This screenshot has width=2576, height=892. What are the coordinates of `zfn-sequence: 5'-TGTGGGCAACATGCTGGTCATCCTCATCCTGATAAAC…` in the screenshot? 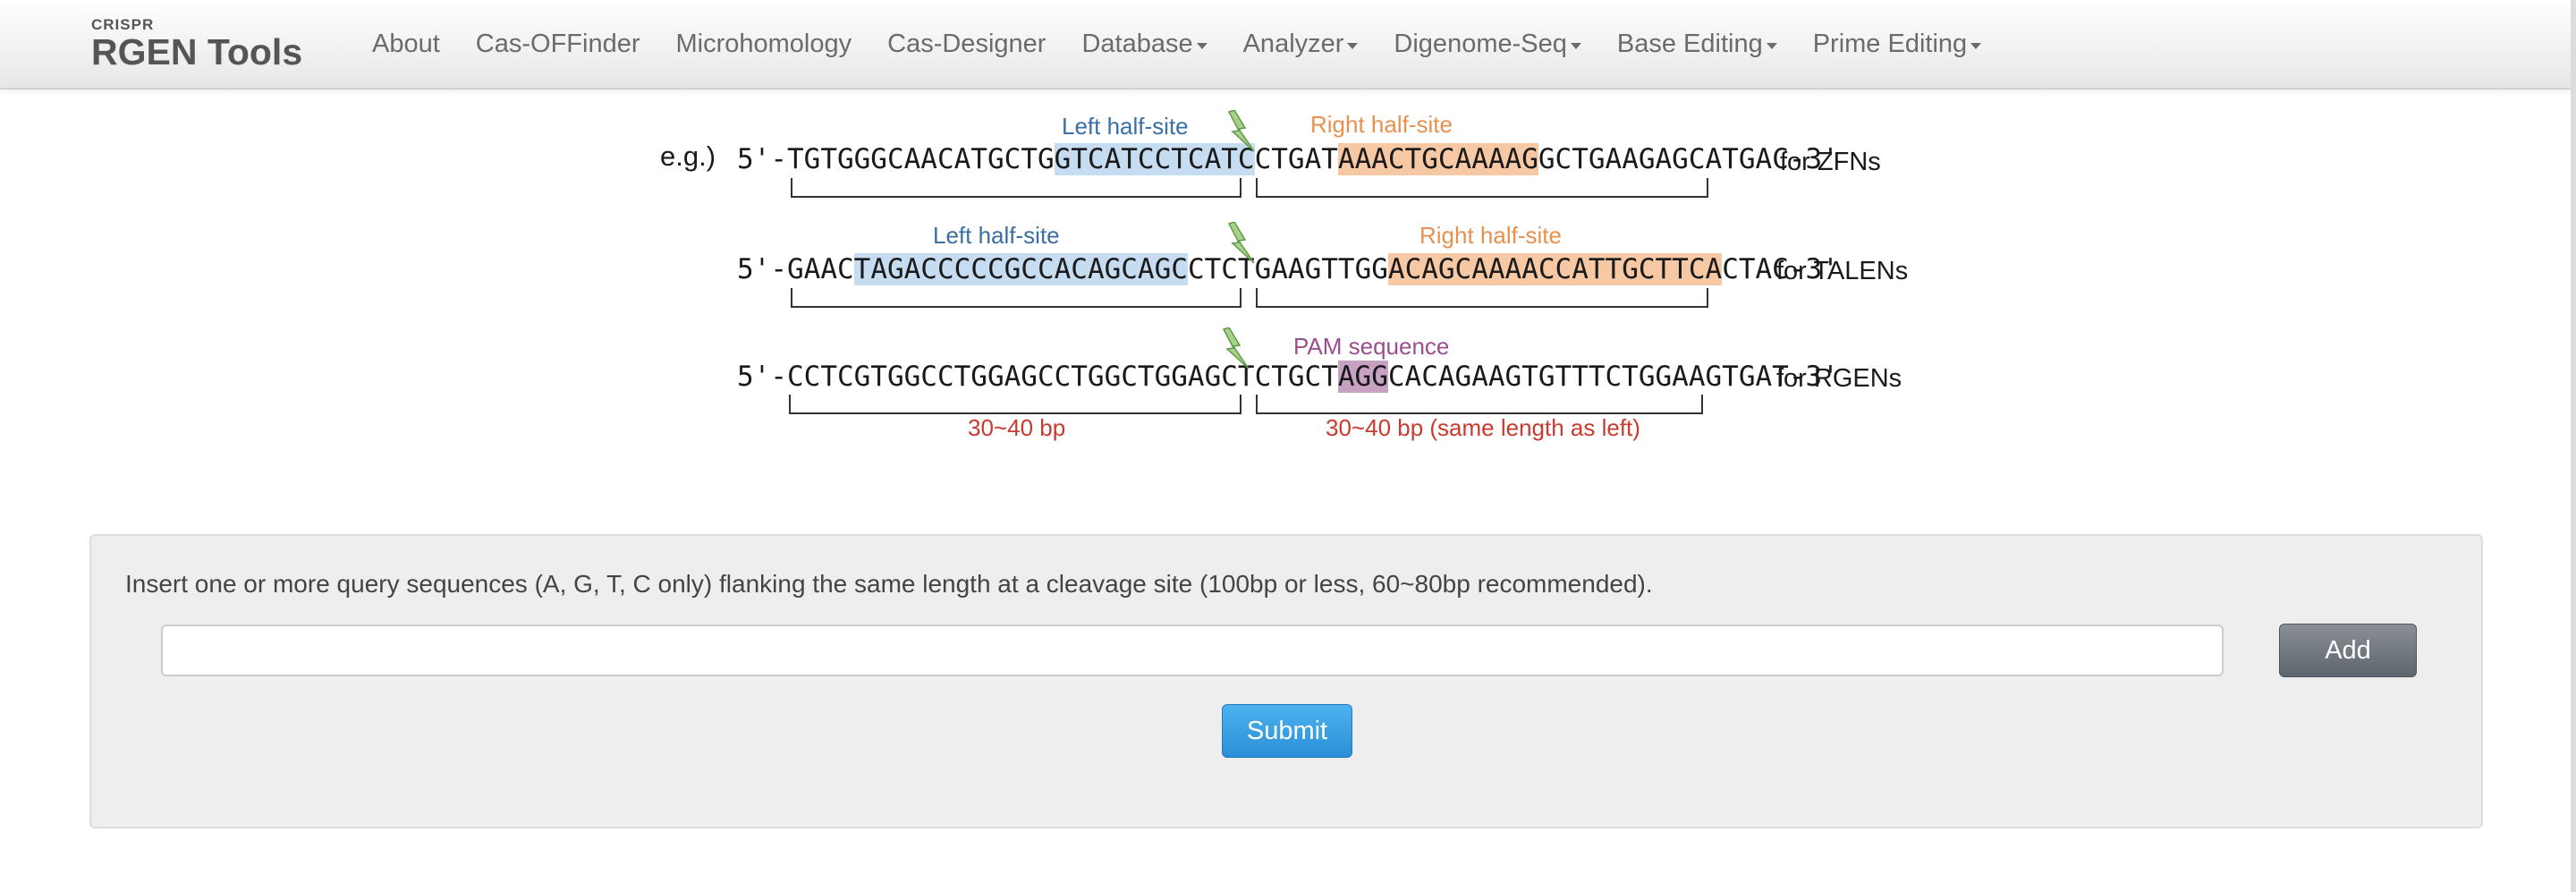 It's located at (1288, 159).